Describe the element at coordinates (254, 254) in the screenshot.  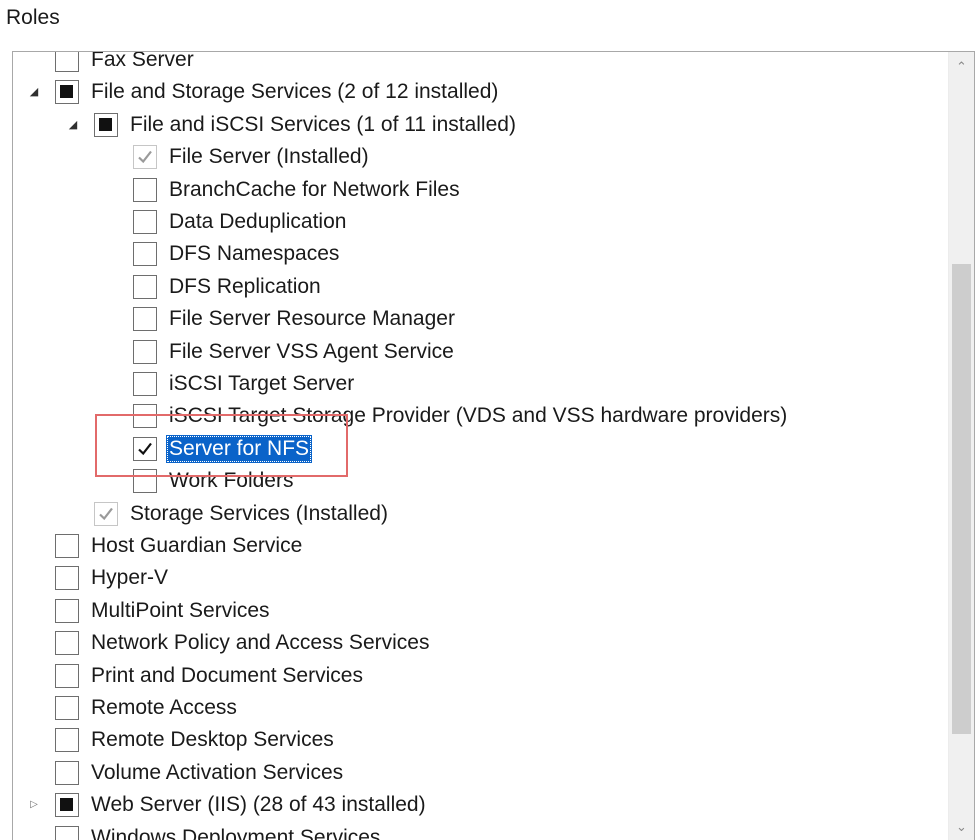
I see `role-label: DFS Namespaces` at that location.